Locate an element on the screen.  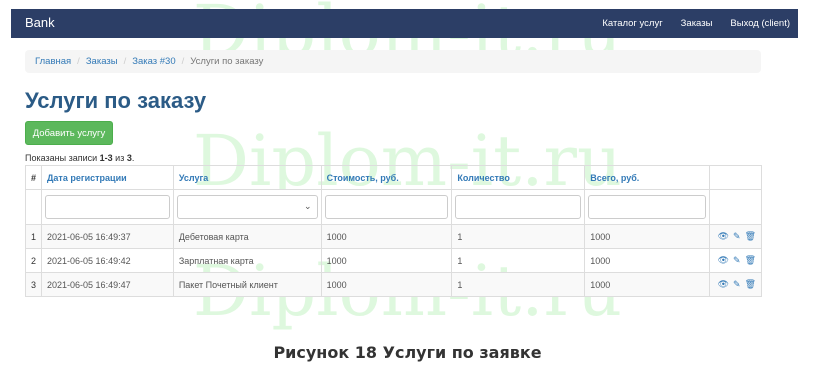
page-title: Услуги по заказу is located at coordinates (116, 100).